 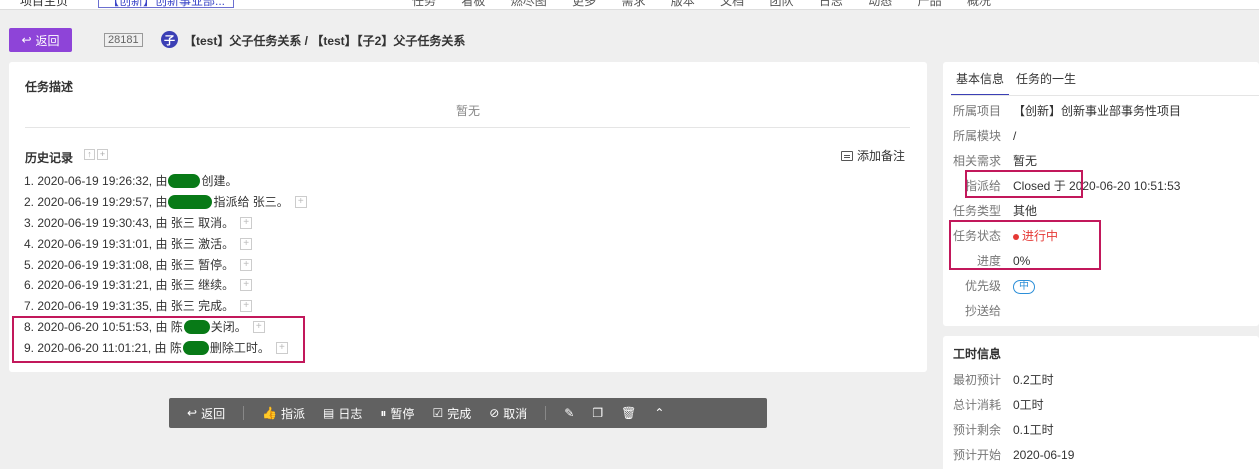 What do you see at coordinates (96, 181) in the screenshot?
I see `history-text: 1. 2020-06-19 19:26:32, 由` at bounding box center [96, 181].